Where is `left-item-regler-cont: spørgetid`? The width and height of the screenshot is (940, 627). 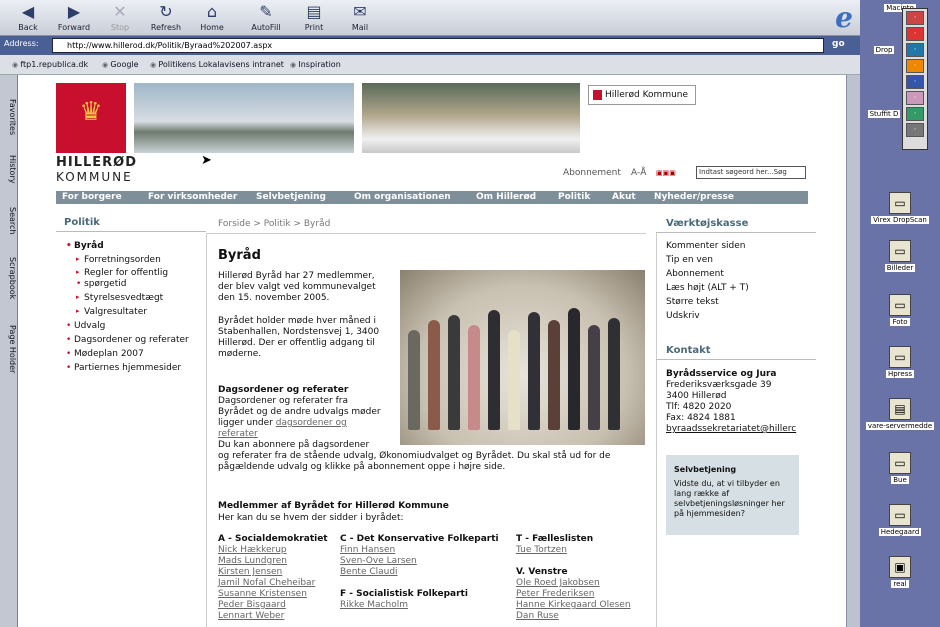
left-item-regler-cont: spørgetid is located at coordinates (101, 284).